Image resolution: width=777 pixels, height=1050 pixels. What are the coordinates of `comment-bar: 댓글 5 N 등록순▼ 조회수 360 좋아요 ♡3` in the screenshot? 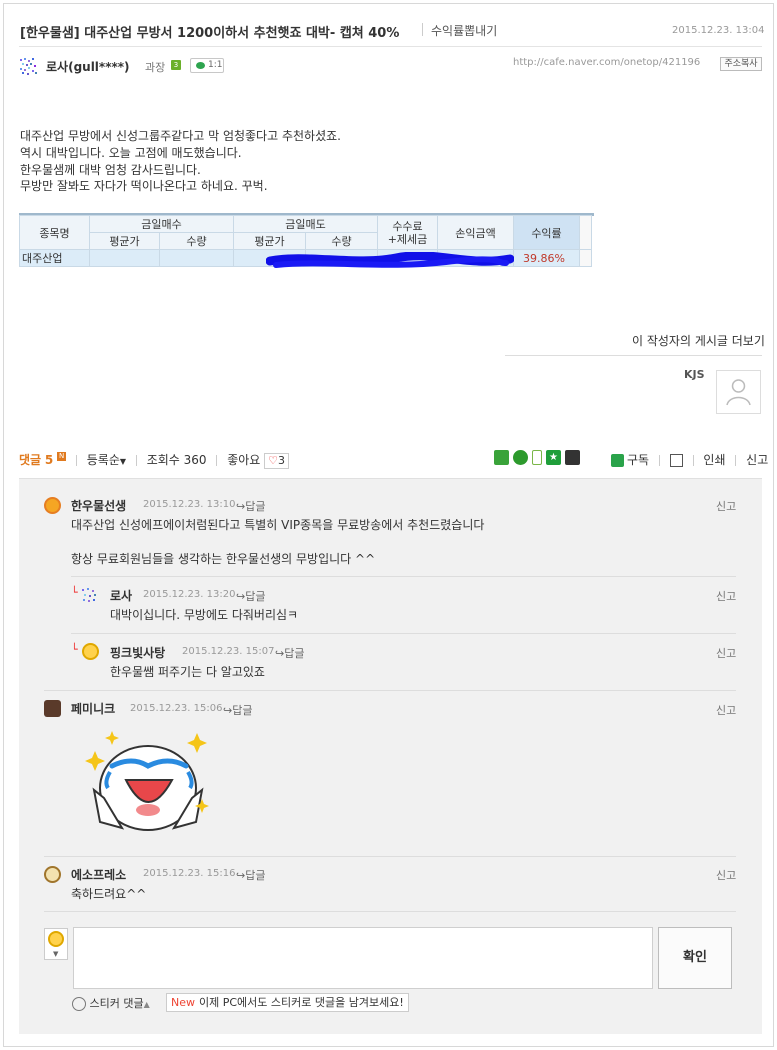 It's located at (154, 460).